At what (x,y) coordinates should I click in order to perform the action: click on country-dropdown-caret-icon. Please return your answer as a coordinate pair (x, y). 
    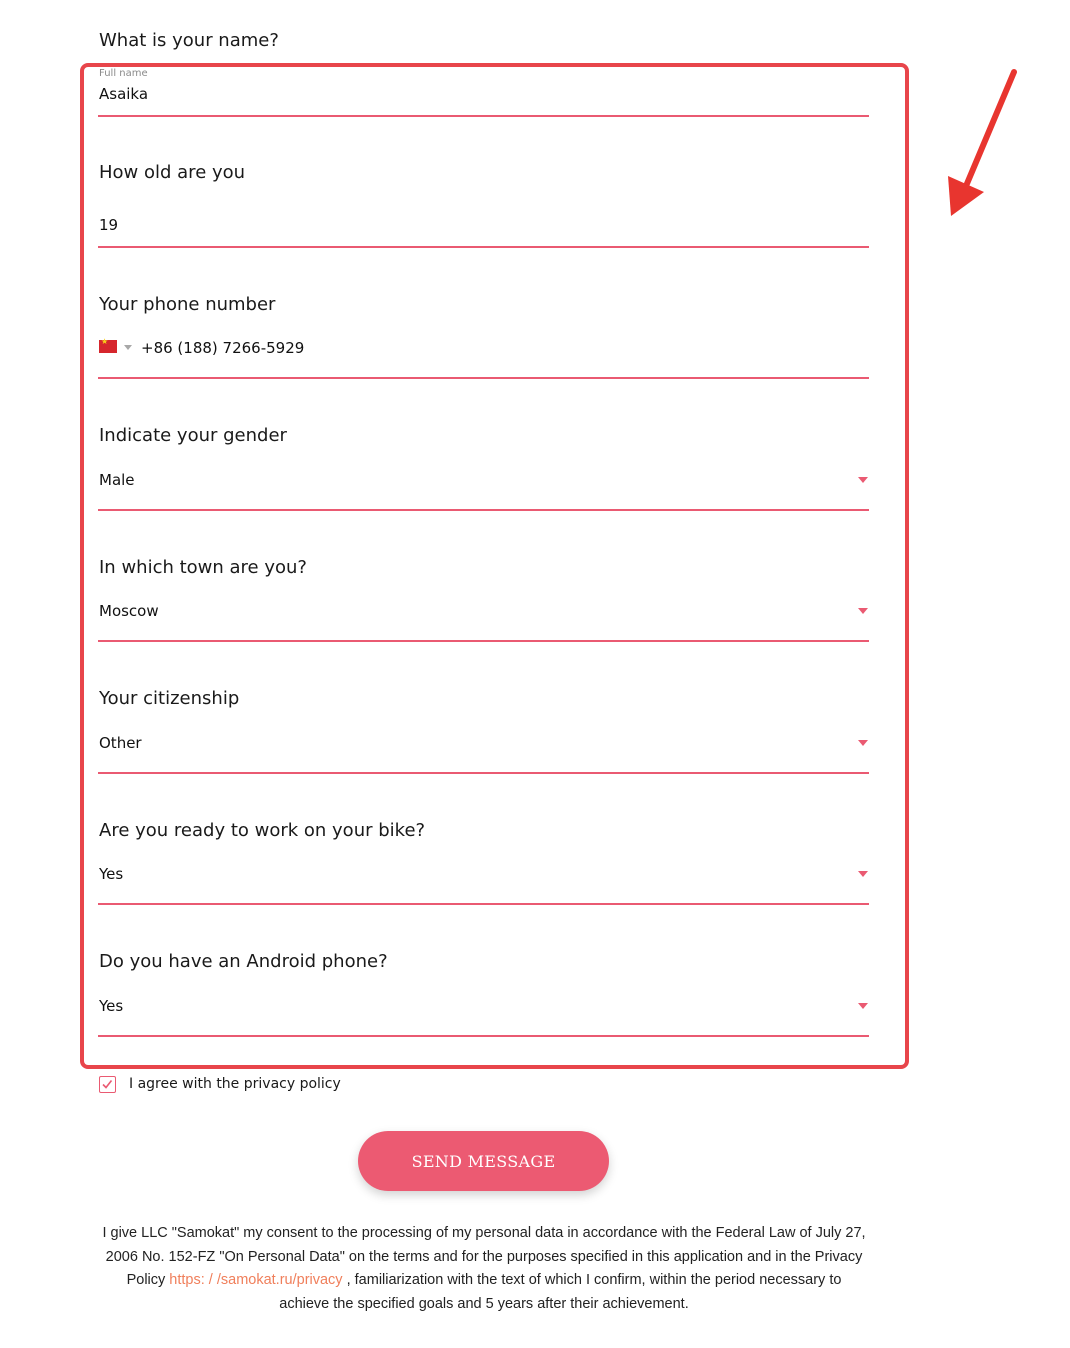
    Looking at the image, I should click on (128, 347).